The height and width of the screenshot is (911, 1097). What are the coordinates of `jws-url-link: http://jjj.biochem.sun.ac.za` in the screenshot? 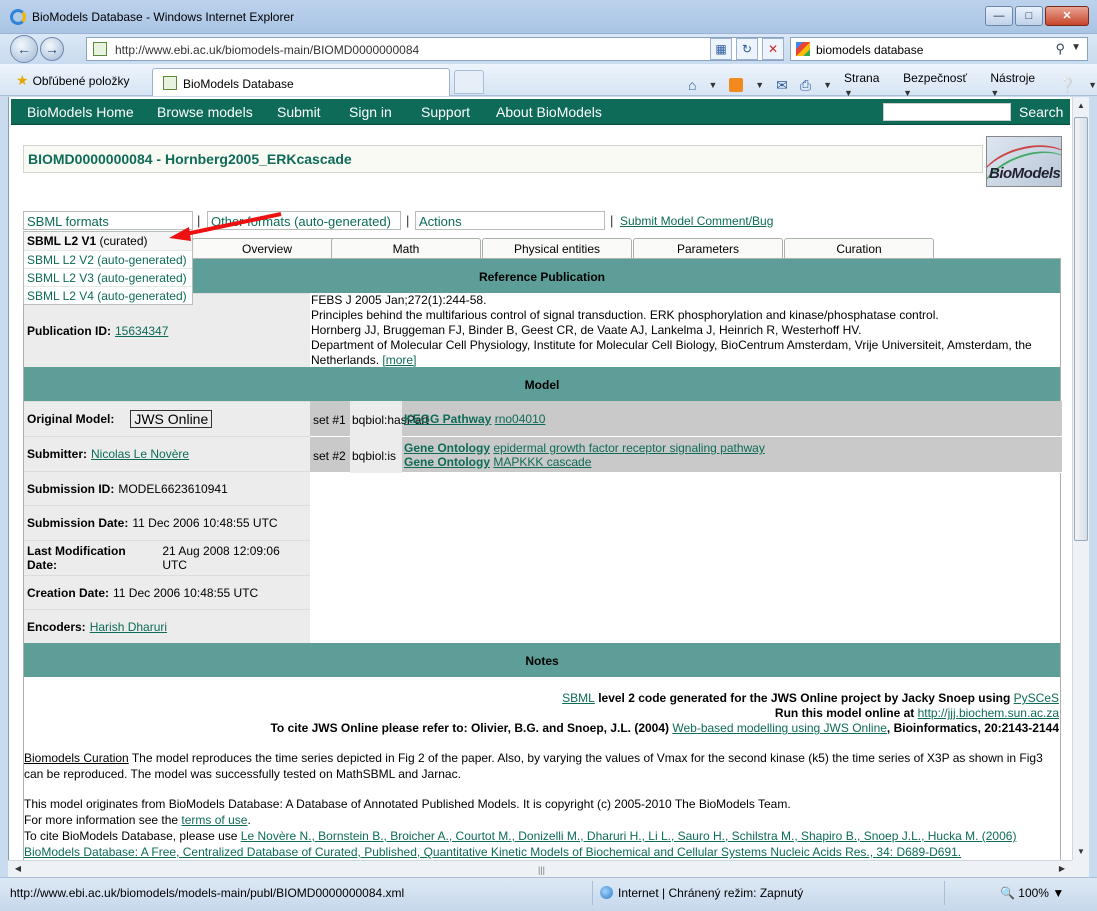 It's located at (988, 713).